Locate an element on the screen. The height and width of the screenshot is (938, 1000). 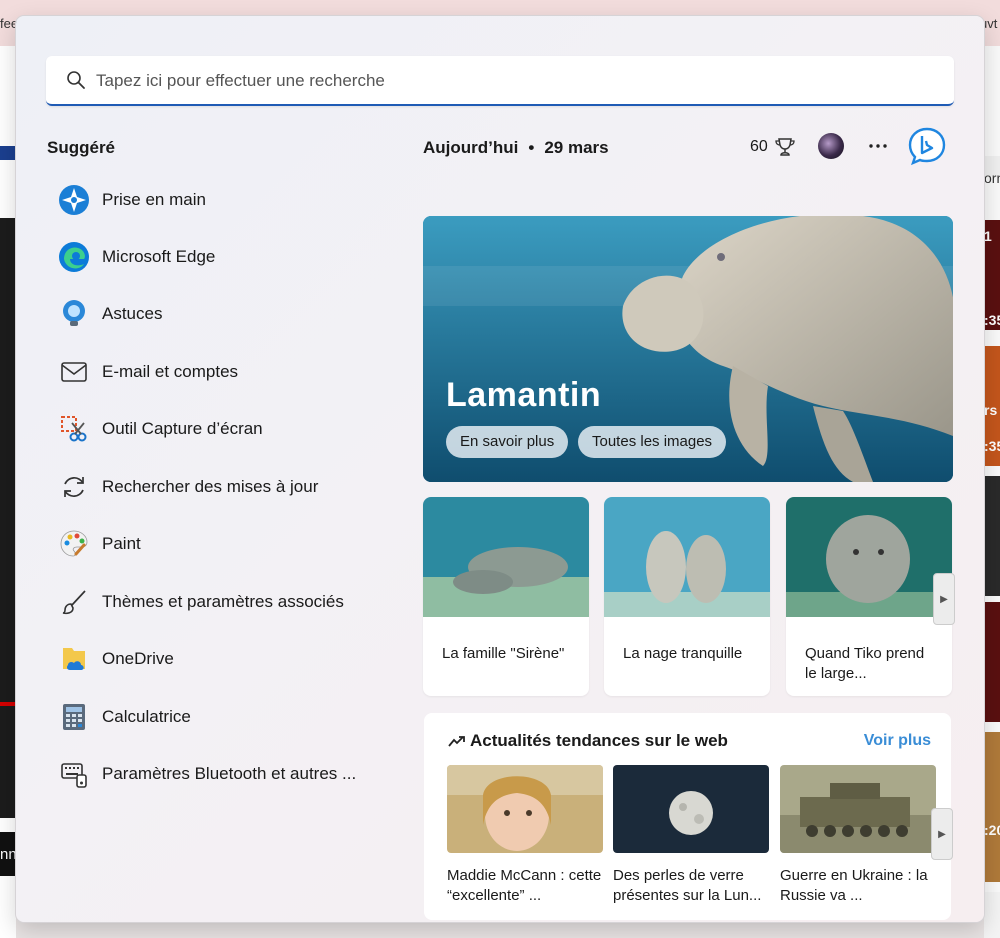
suggested-item-tips: Astuces is located at coordinates (221, 314).